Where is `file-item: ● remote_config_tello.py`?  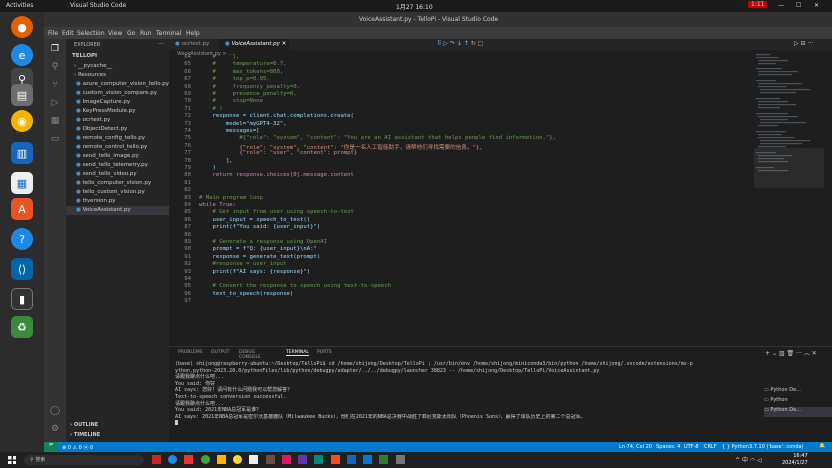 file-item: ● remote_config_tello.py is located at coordinates (110, 138).